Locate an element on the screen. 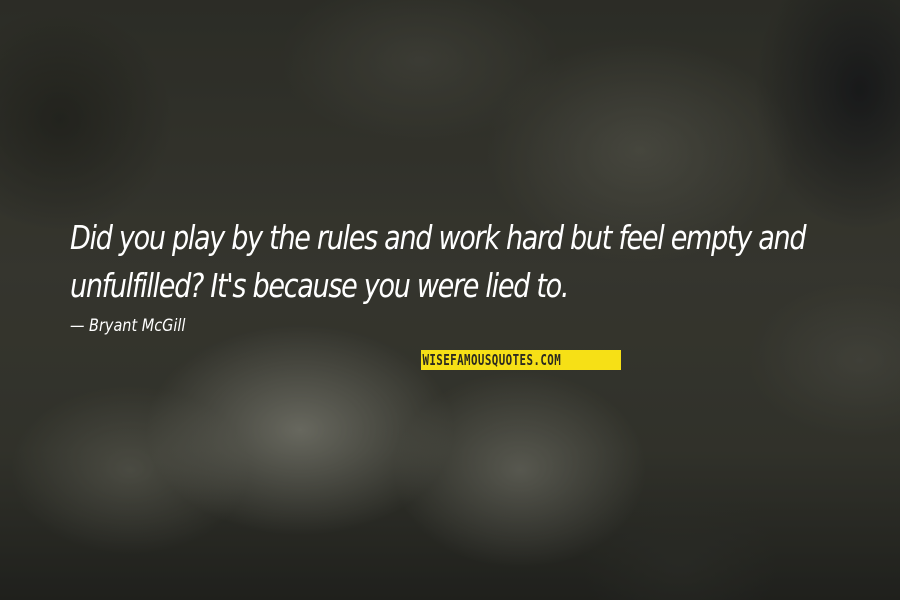  quote-author: — Bryant McGill is located at coordinates (127, 326).